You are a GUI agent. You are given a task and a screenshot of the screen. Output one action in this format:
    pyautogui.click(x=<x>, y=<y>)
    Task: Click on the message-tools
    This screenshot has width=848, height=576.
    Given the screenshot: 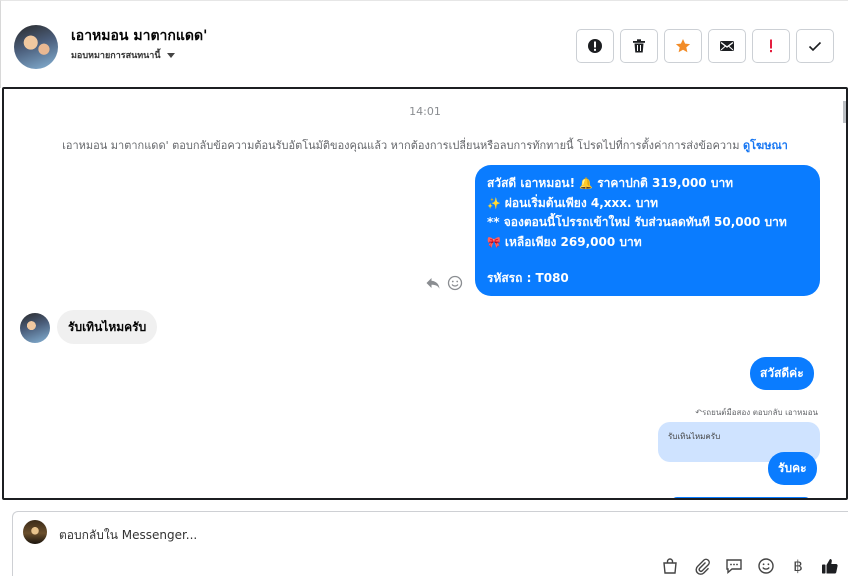 What is the action you would take?
    pyautogui.click(x=444, y=283)
    